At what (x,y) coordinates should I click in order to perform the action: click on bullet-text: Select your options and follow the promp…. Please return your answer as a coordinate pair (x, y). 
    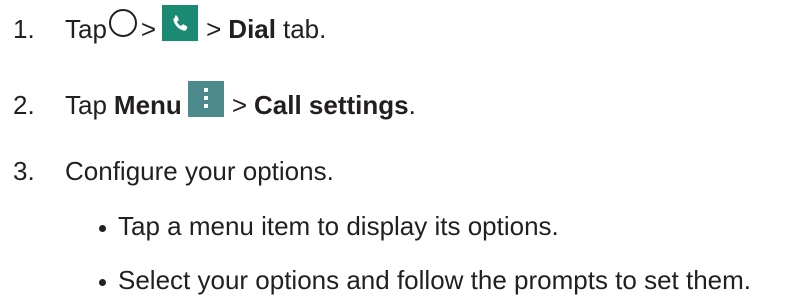
    Looking at the image, I should click on (435, 280).